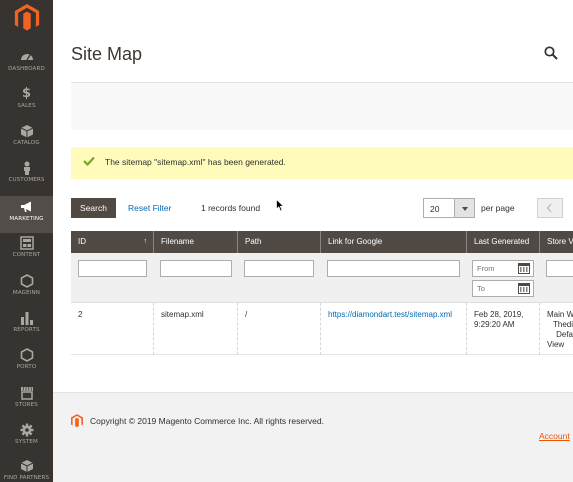 This screenshot has width=573, height=482. I want to click on account-activity-link: Account, so click(554, 436).